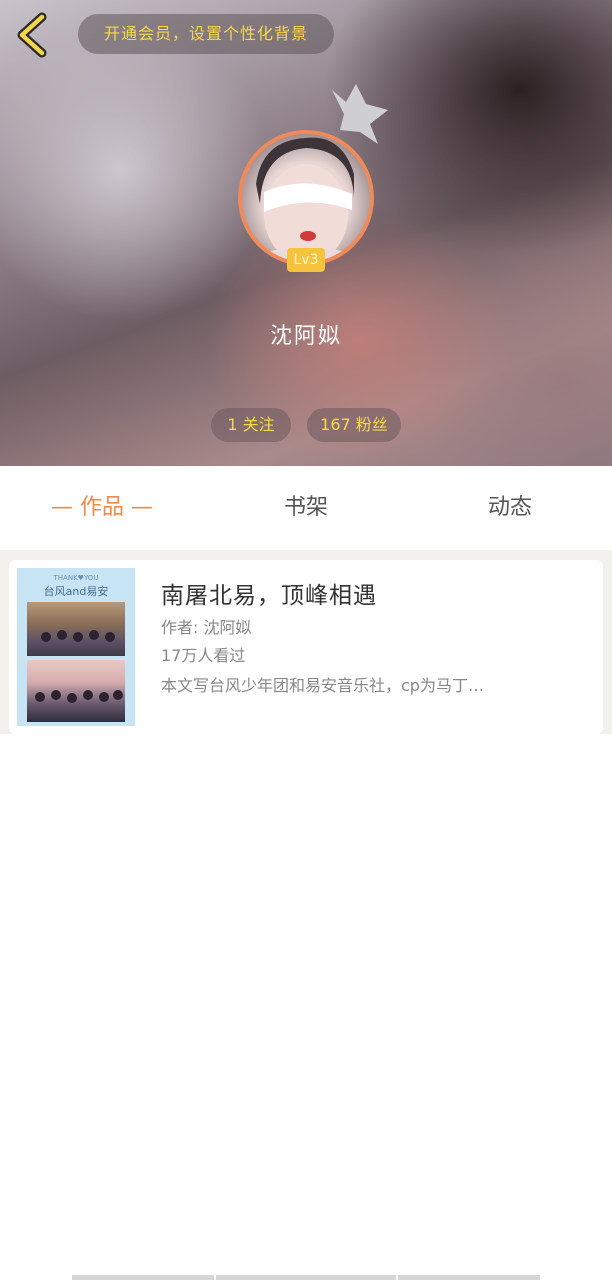 The width and height of the screenshot is (612, 1280). Describe the element at coordinates (510, 508) in the screenshot. I see `tab-moments: 动态` at that location.